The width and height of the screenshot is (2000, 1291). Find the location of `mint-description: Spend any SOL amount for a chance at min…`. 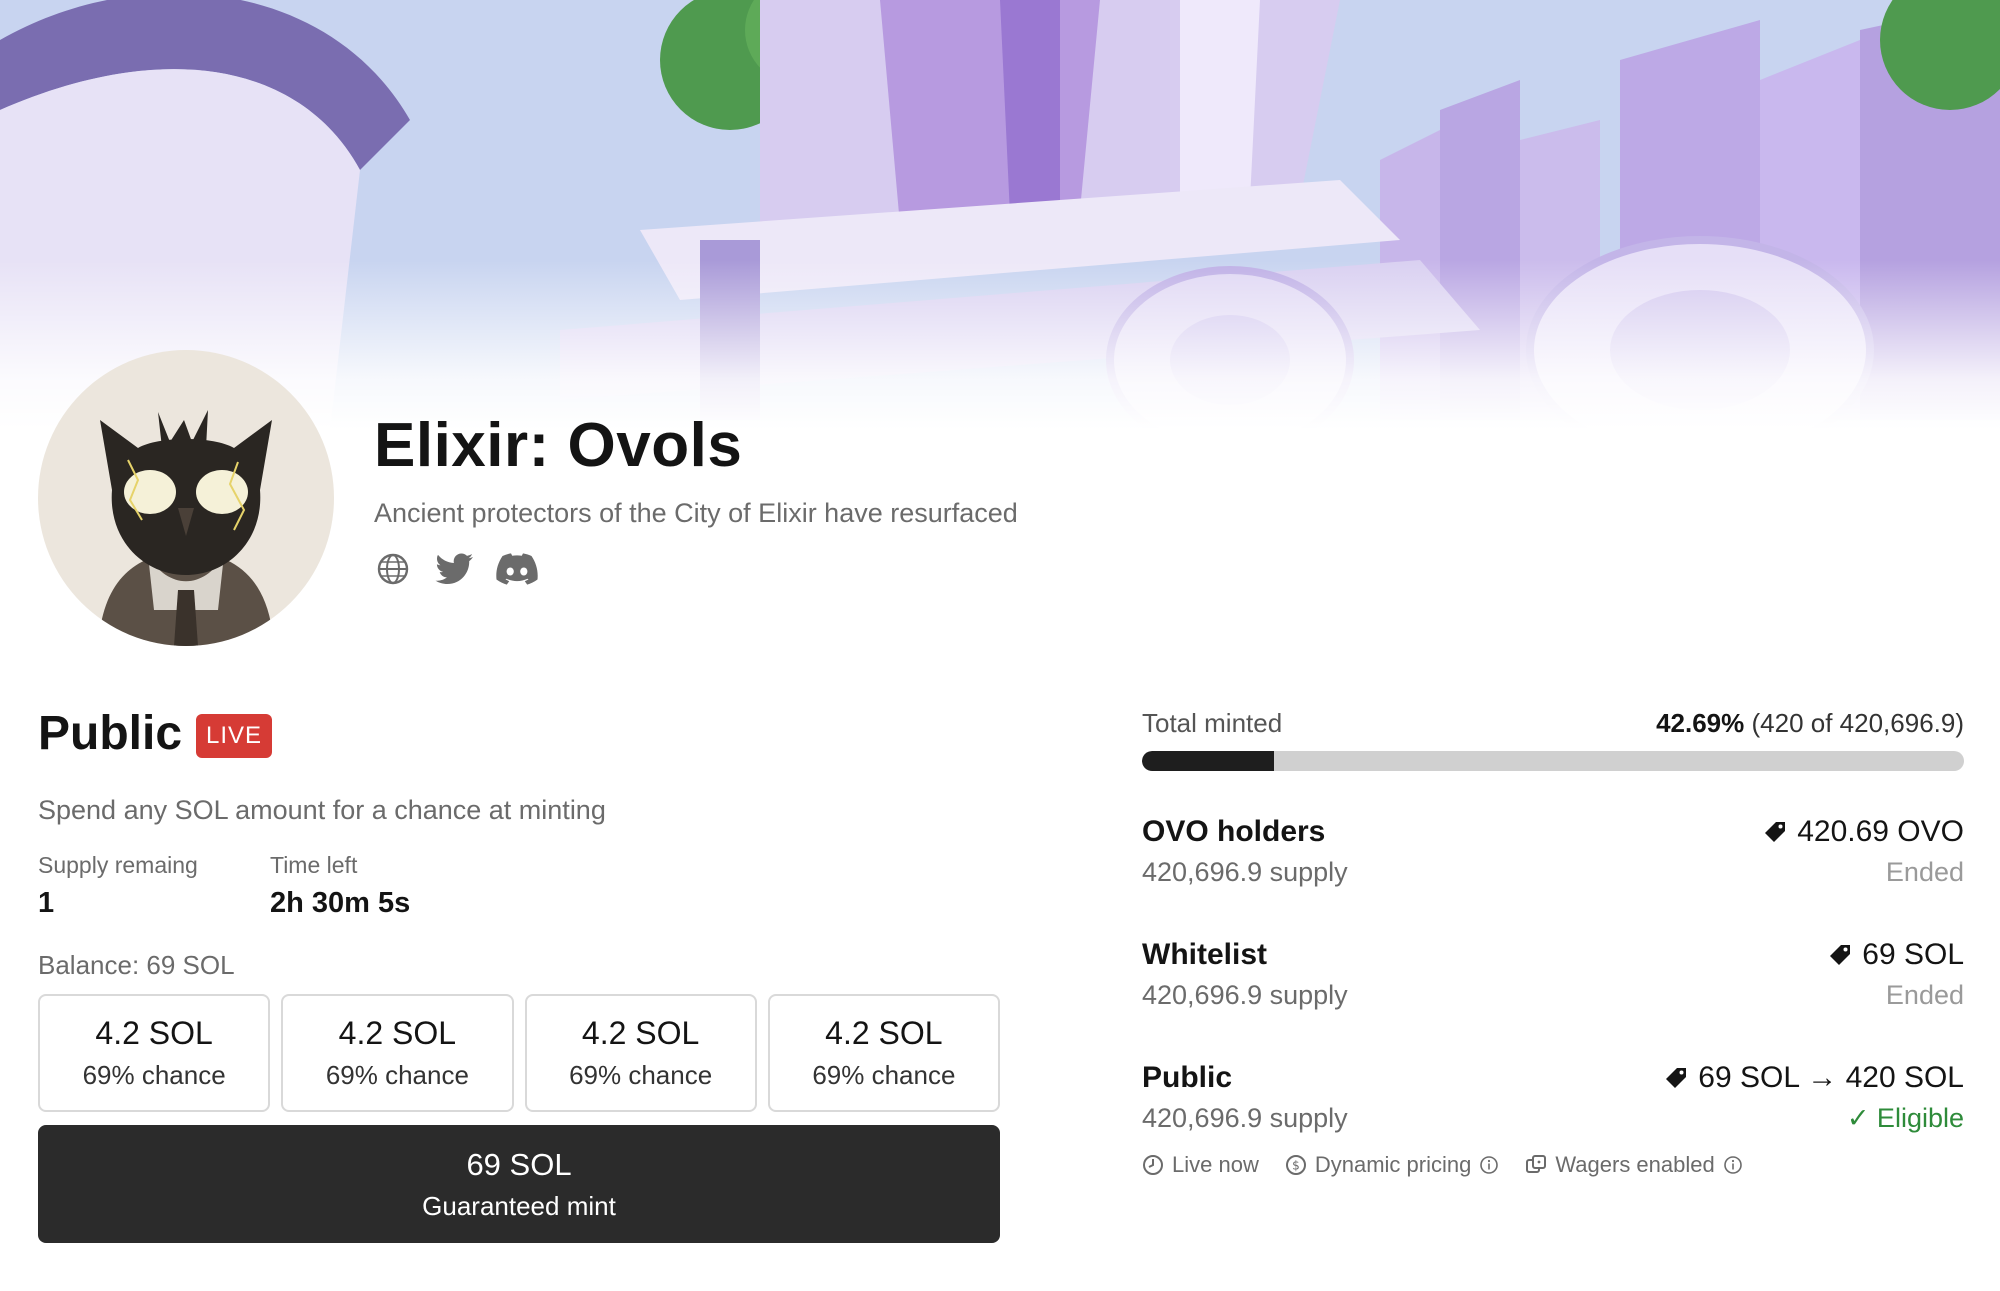

mint-description: Spend any SOL amount for a chance at min… is located at coordinates (322, 810).